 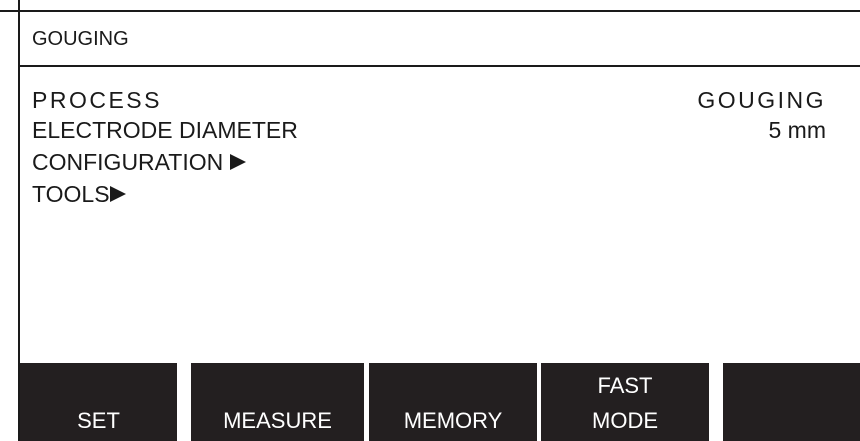 What do you see at coordinates (277, 402) in the screenshot?
I see `measure-button: MEASURE` at bounding box center [277, 402].